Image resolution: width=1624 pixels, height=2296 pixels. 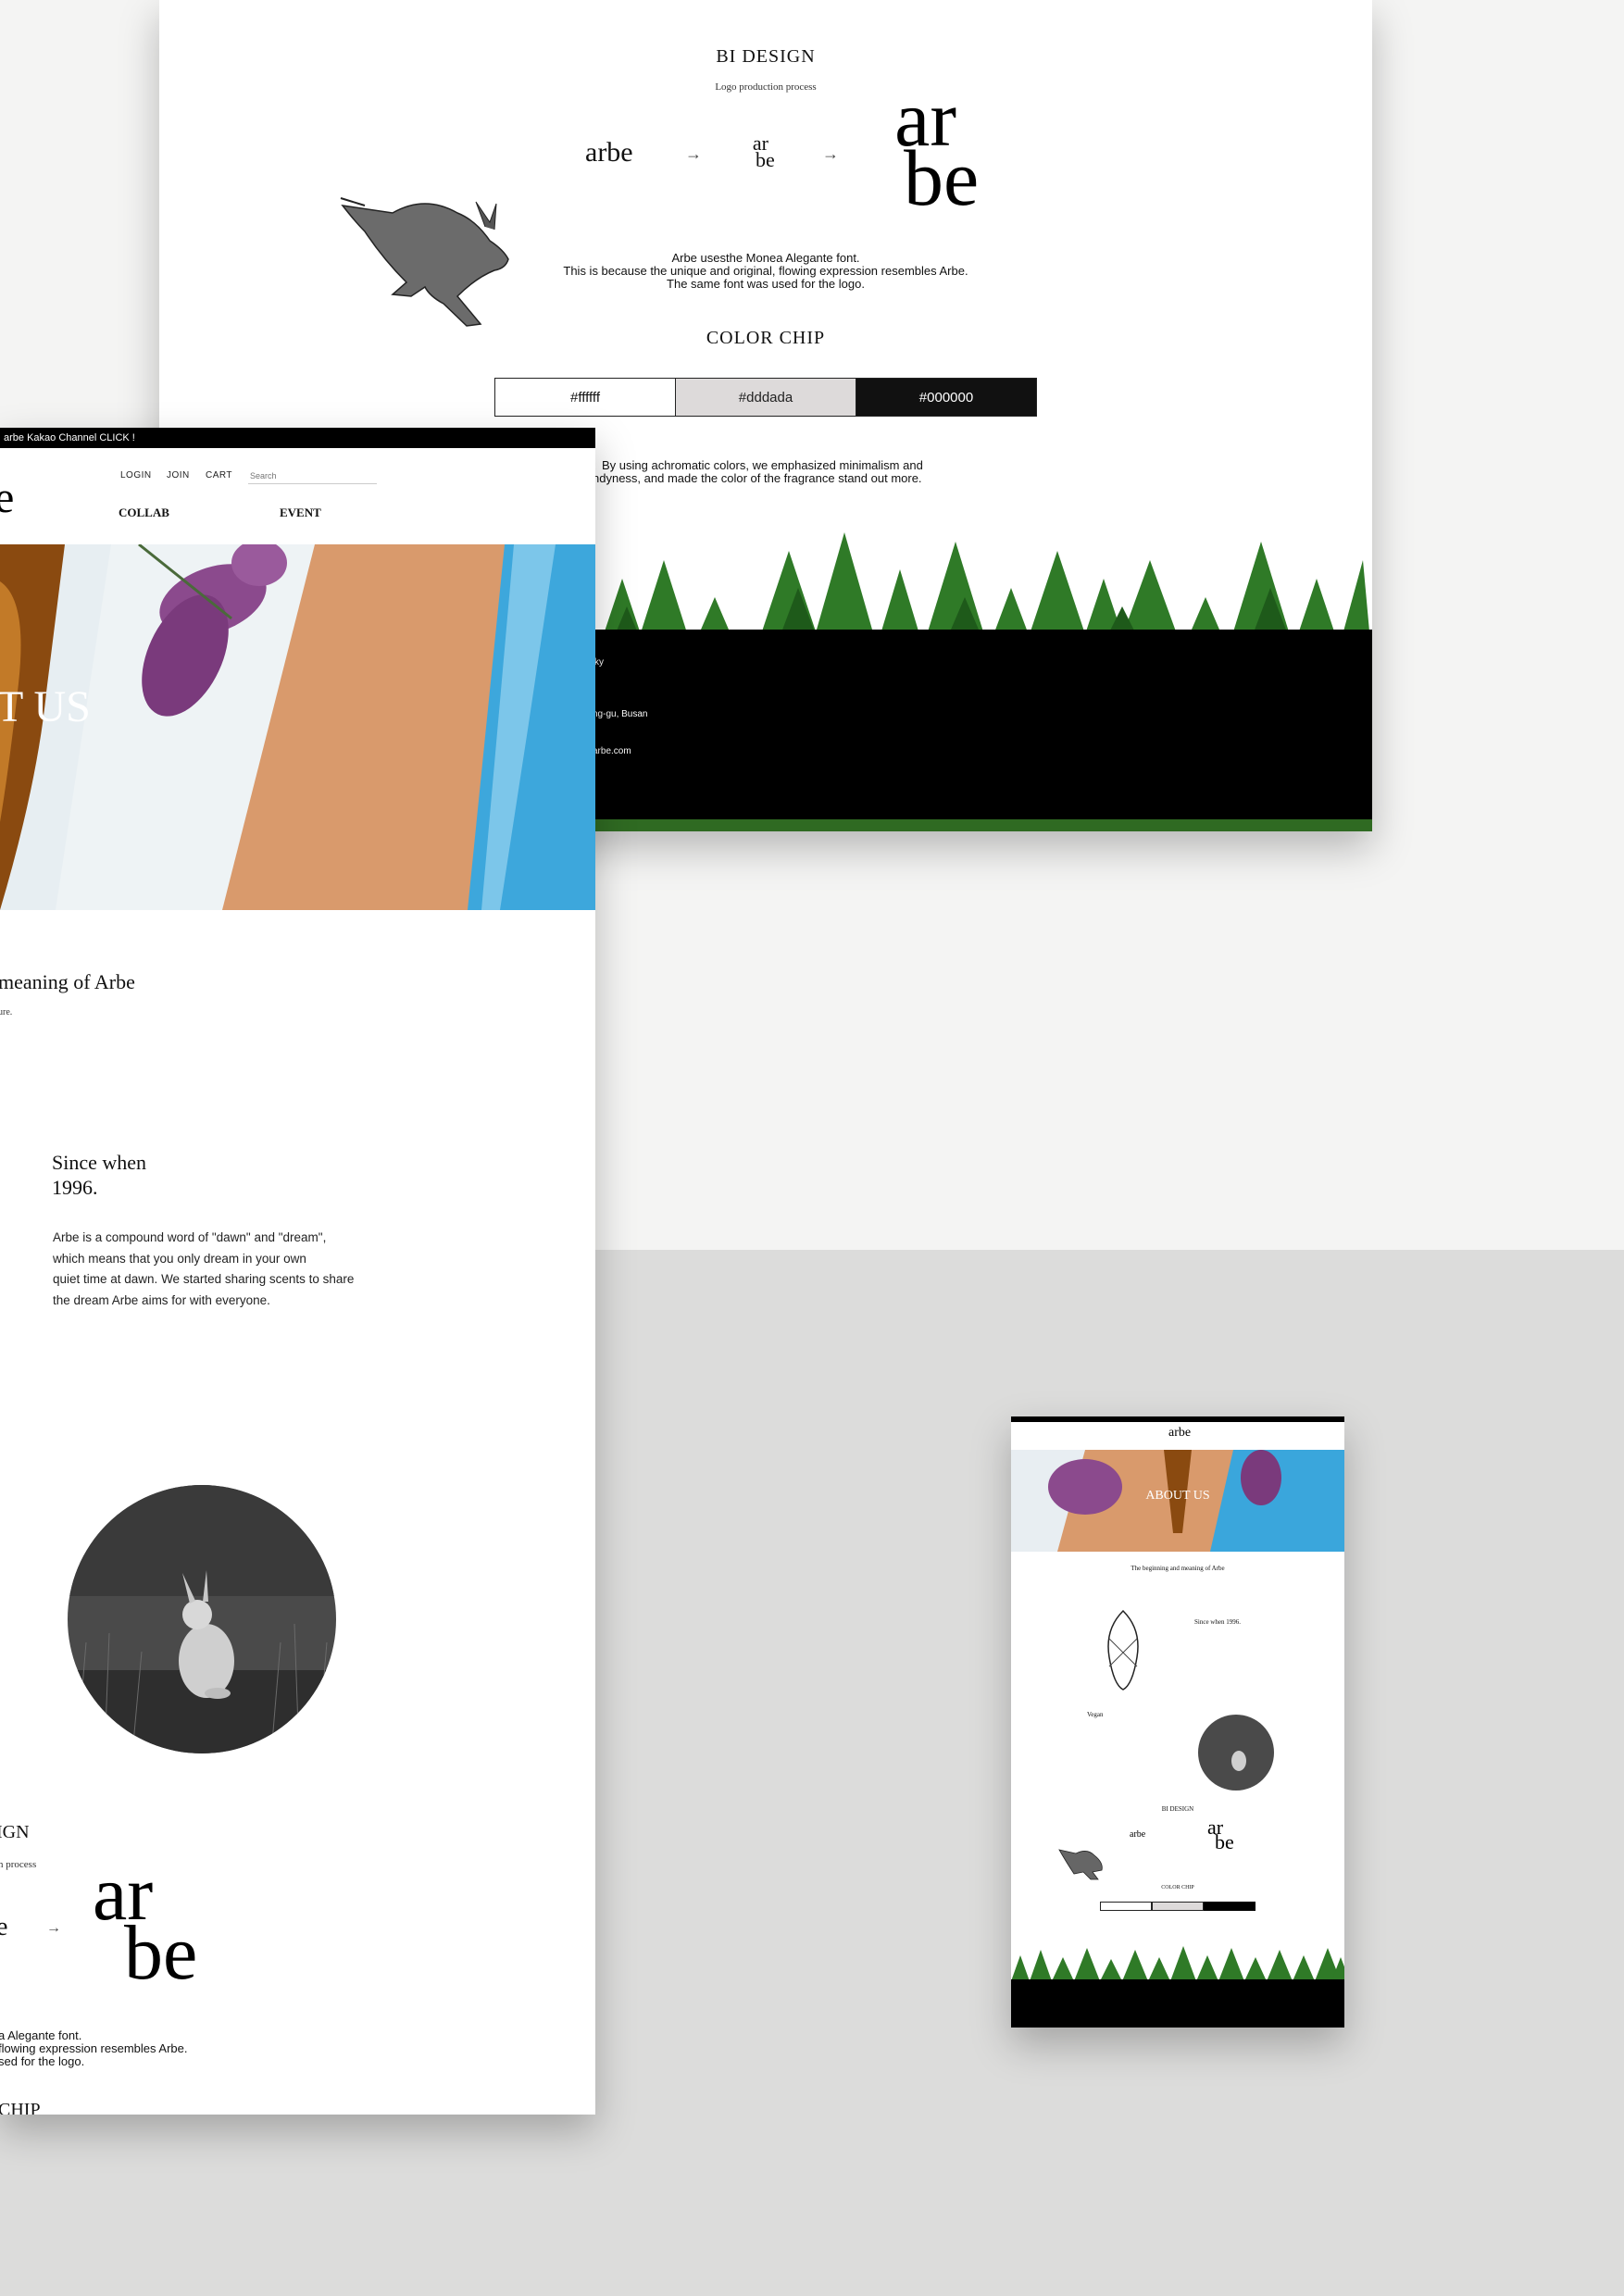 What do you see at coordinates (766, 338) in the screenshot?
I see `color-chip-title: COLOR CHIP` at bounding box center [766, 338].